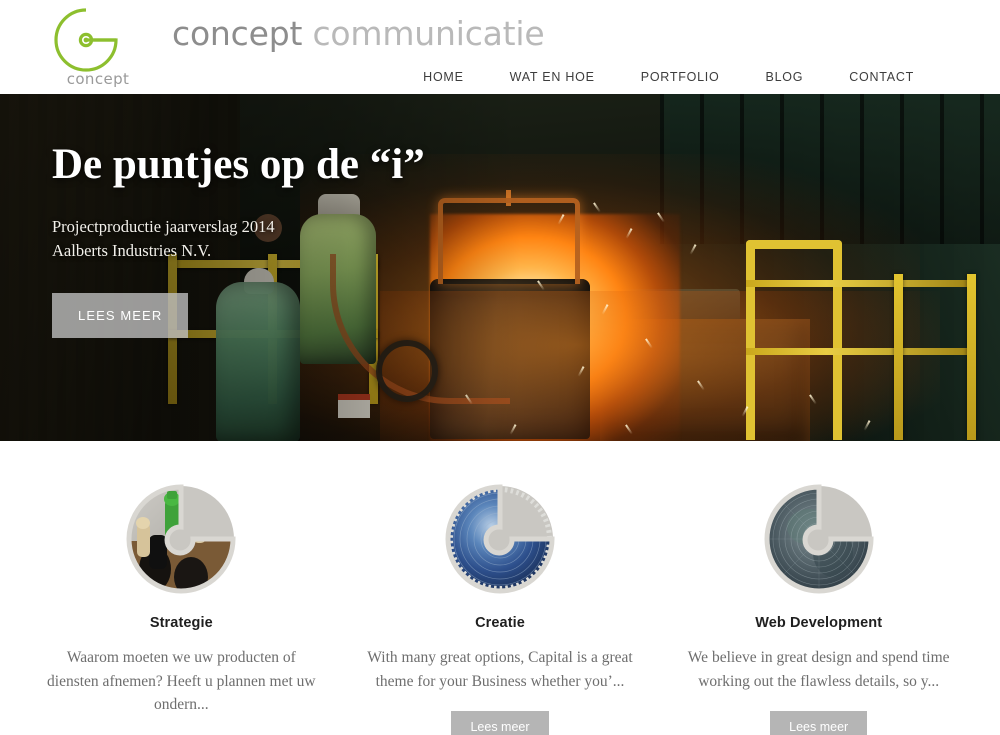 Image resolution: width=1000 pixels, height=735 pixels. Describe the element at coordinates (428, 33) in the screenshot. I see `brand-title-light: communicatie` at that location.